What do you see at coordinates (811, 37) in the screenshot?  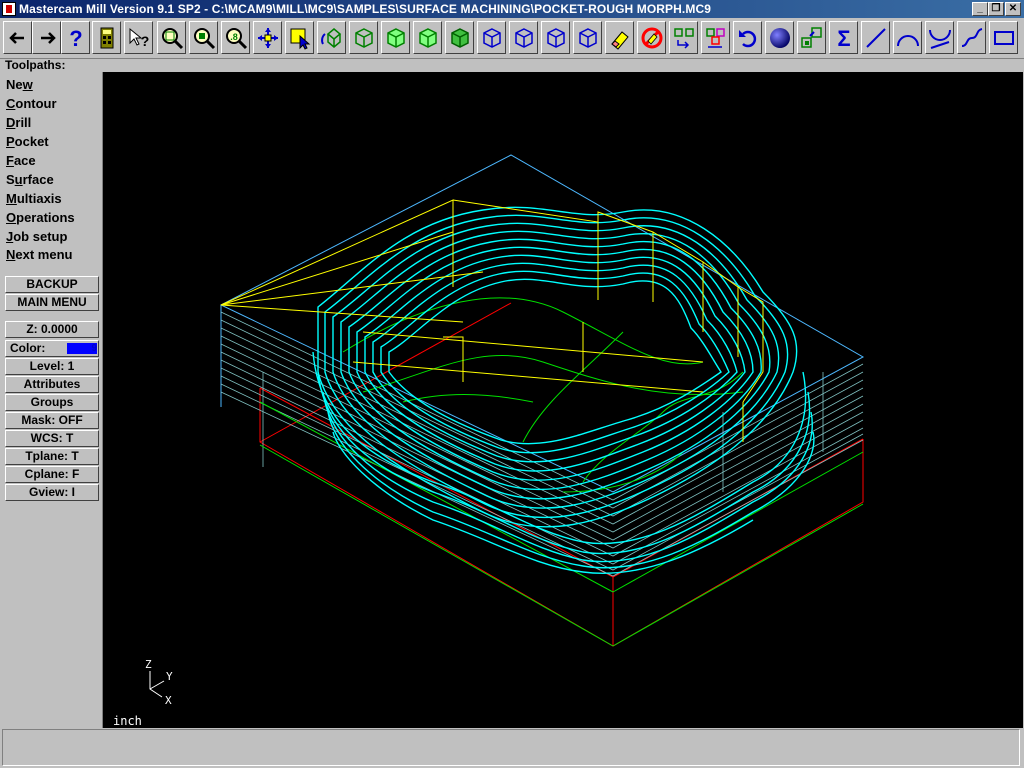 I see `multi-transform-icon` at bounding box center [811, 37].